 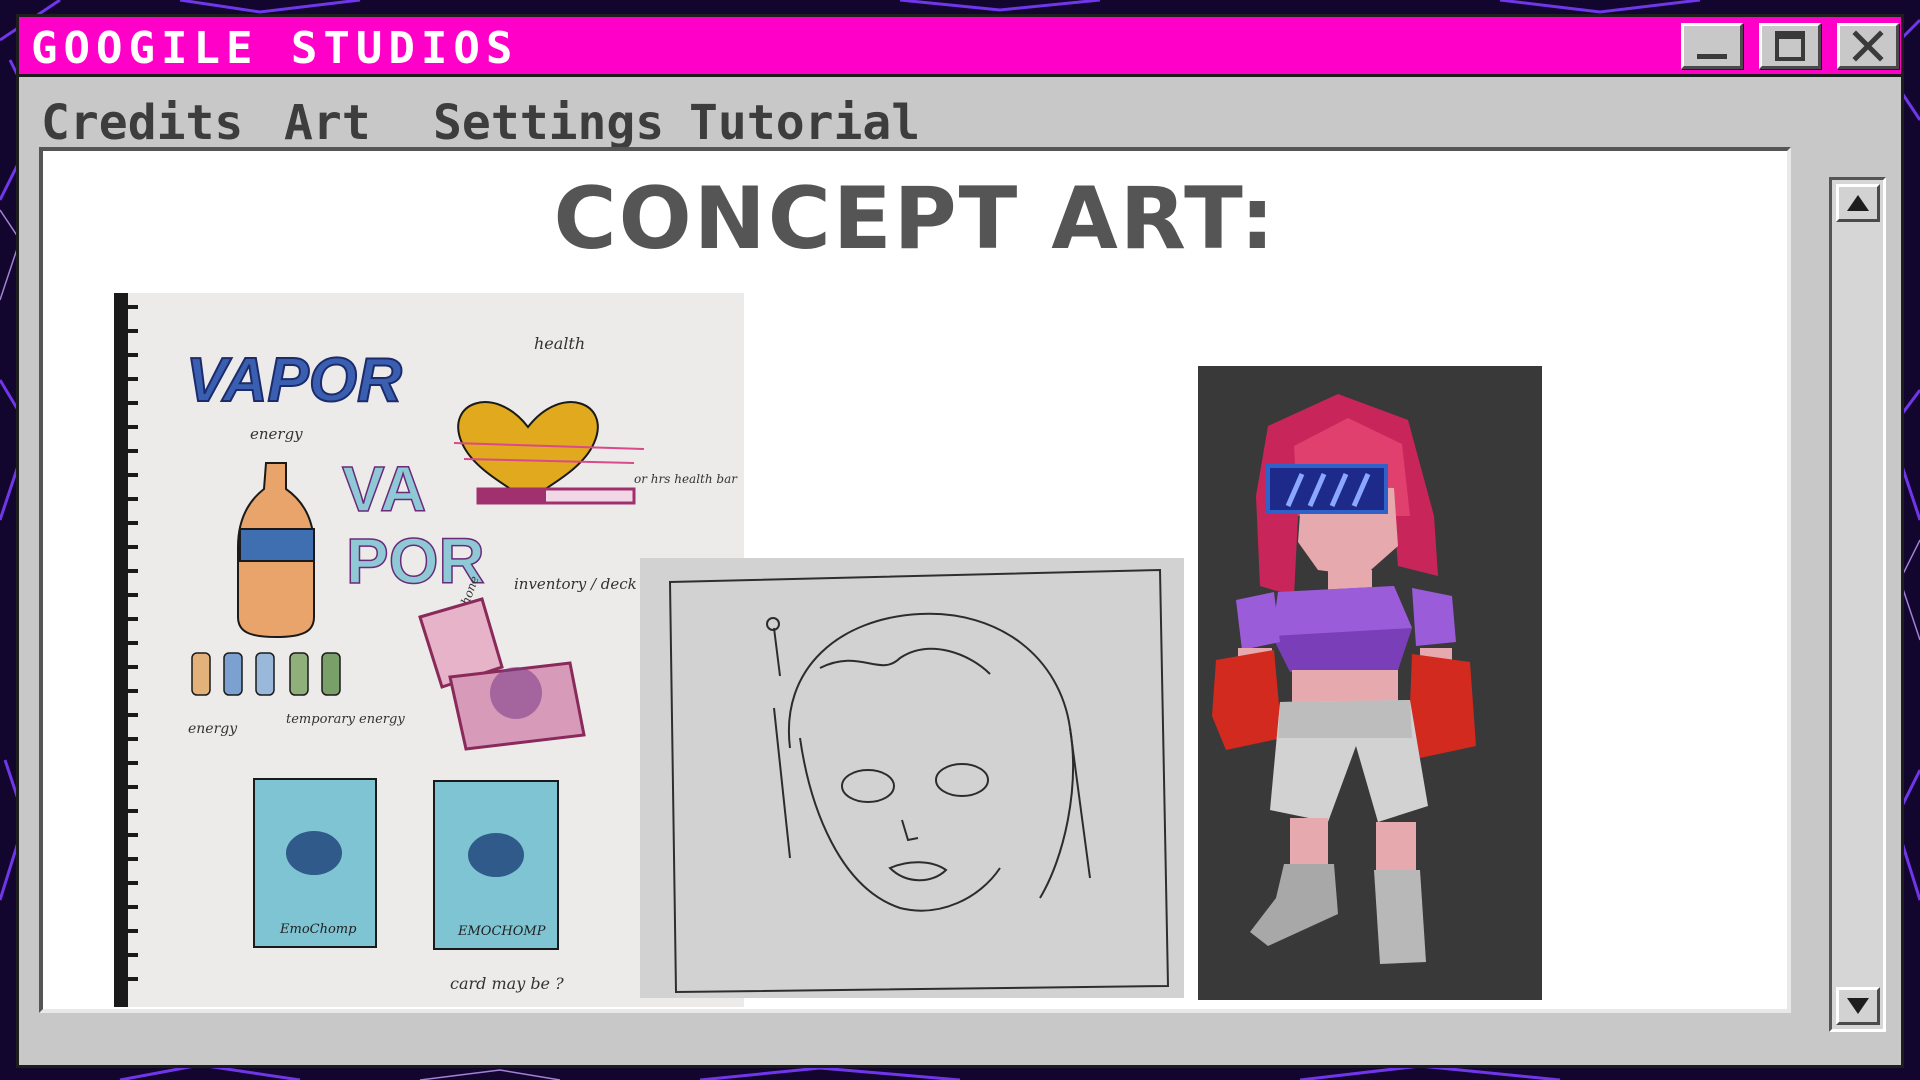 I want to click on sketch-note-health: health, so click(x=559, y=343).